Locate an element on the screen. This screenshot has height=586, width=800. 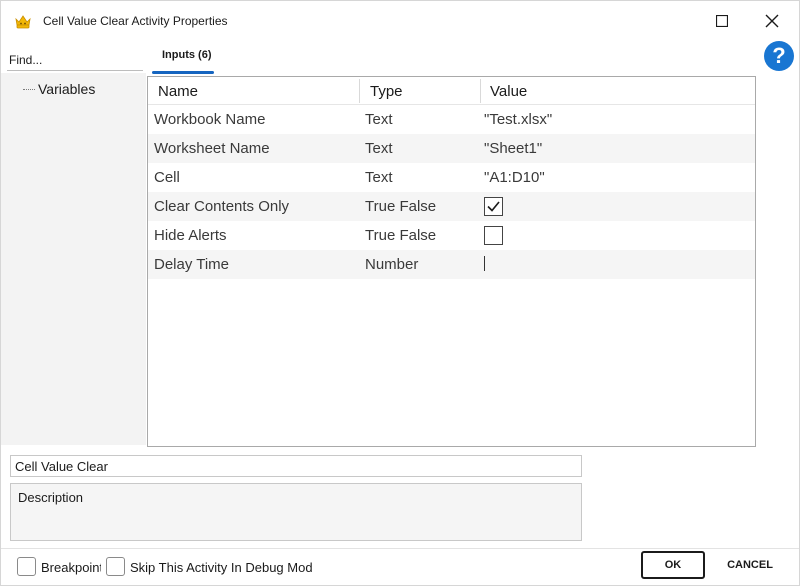
ok-button: OK is located at coordinates (673, 565).